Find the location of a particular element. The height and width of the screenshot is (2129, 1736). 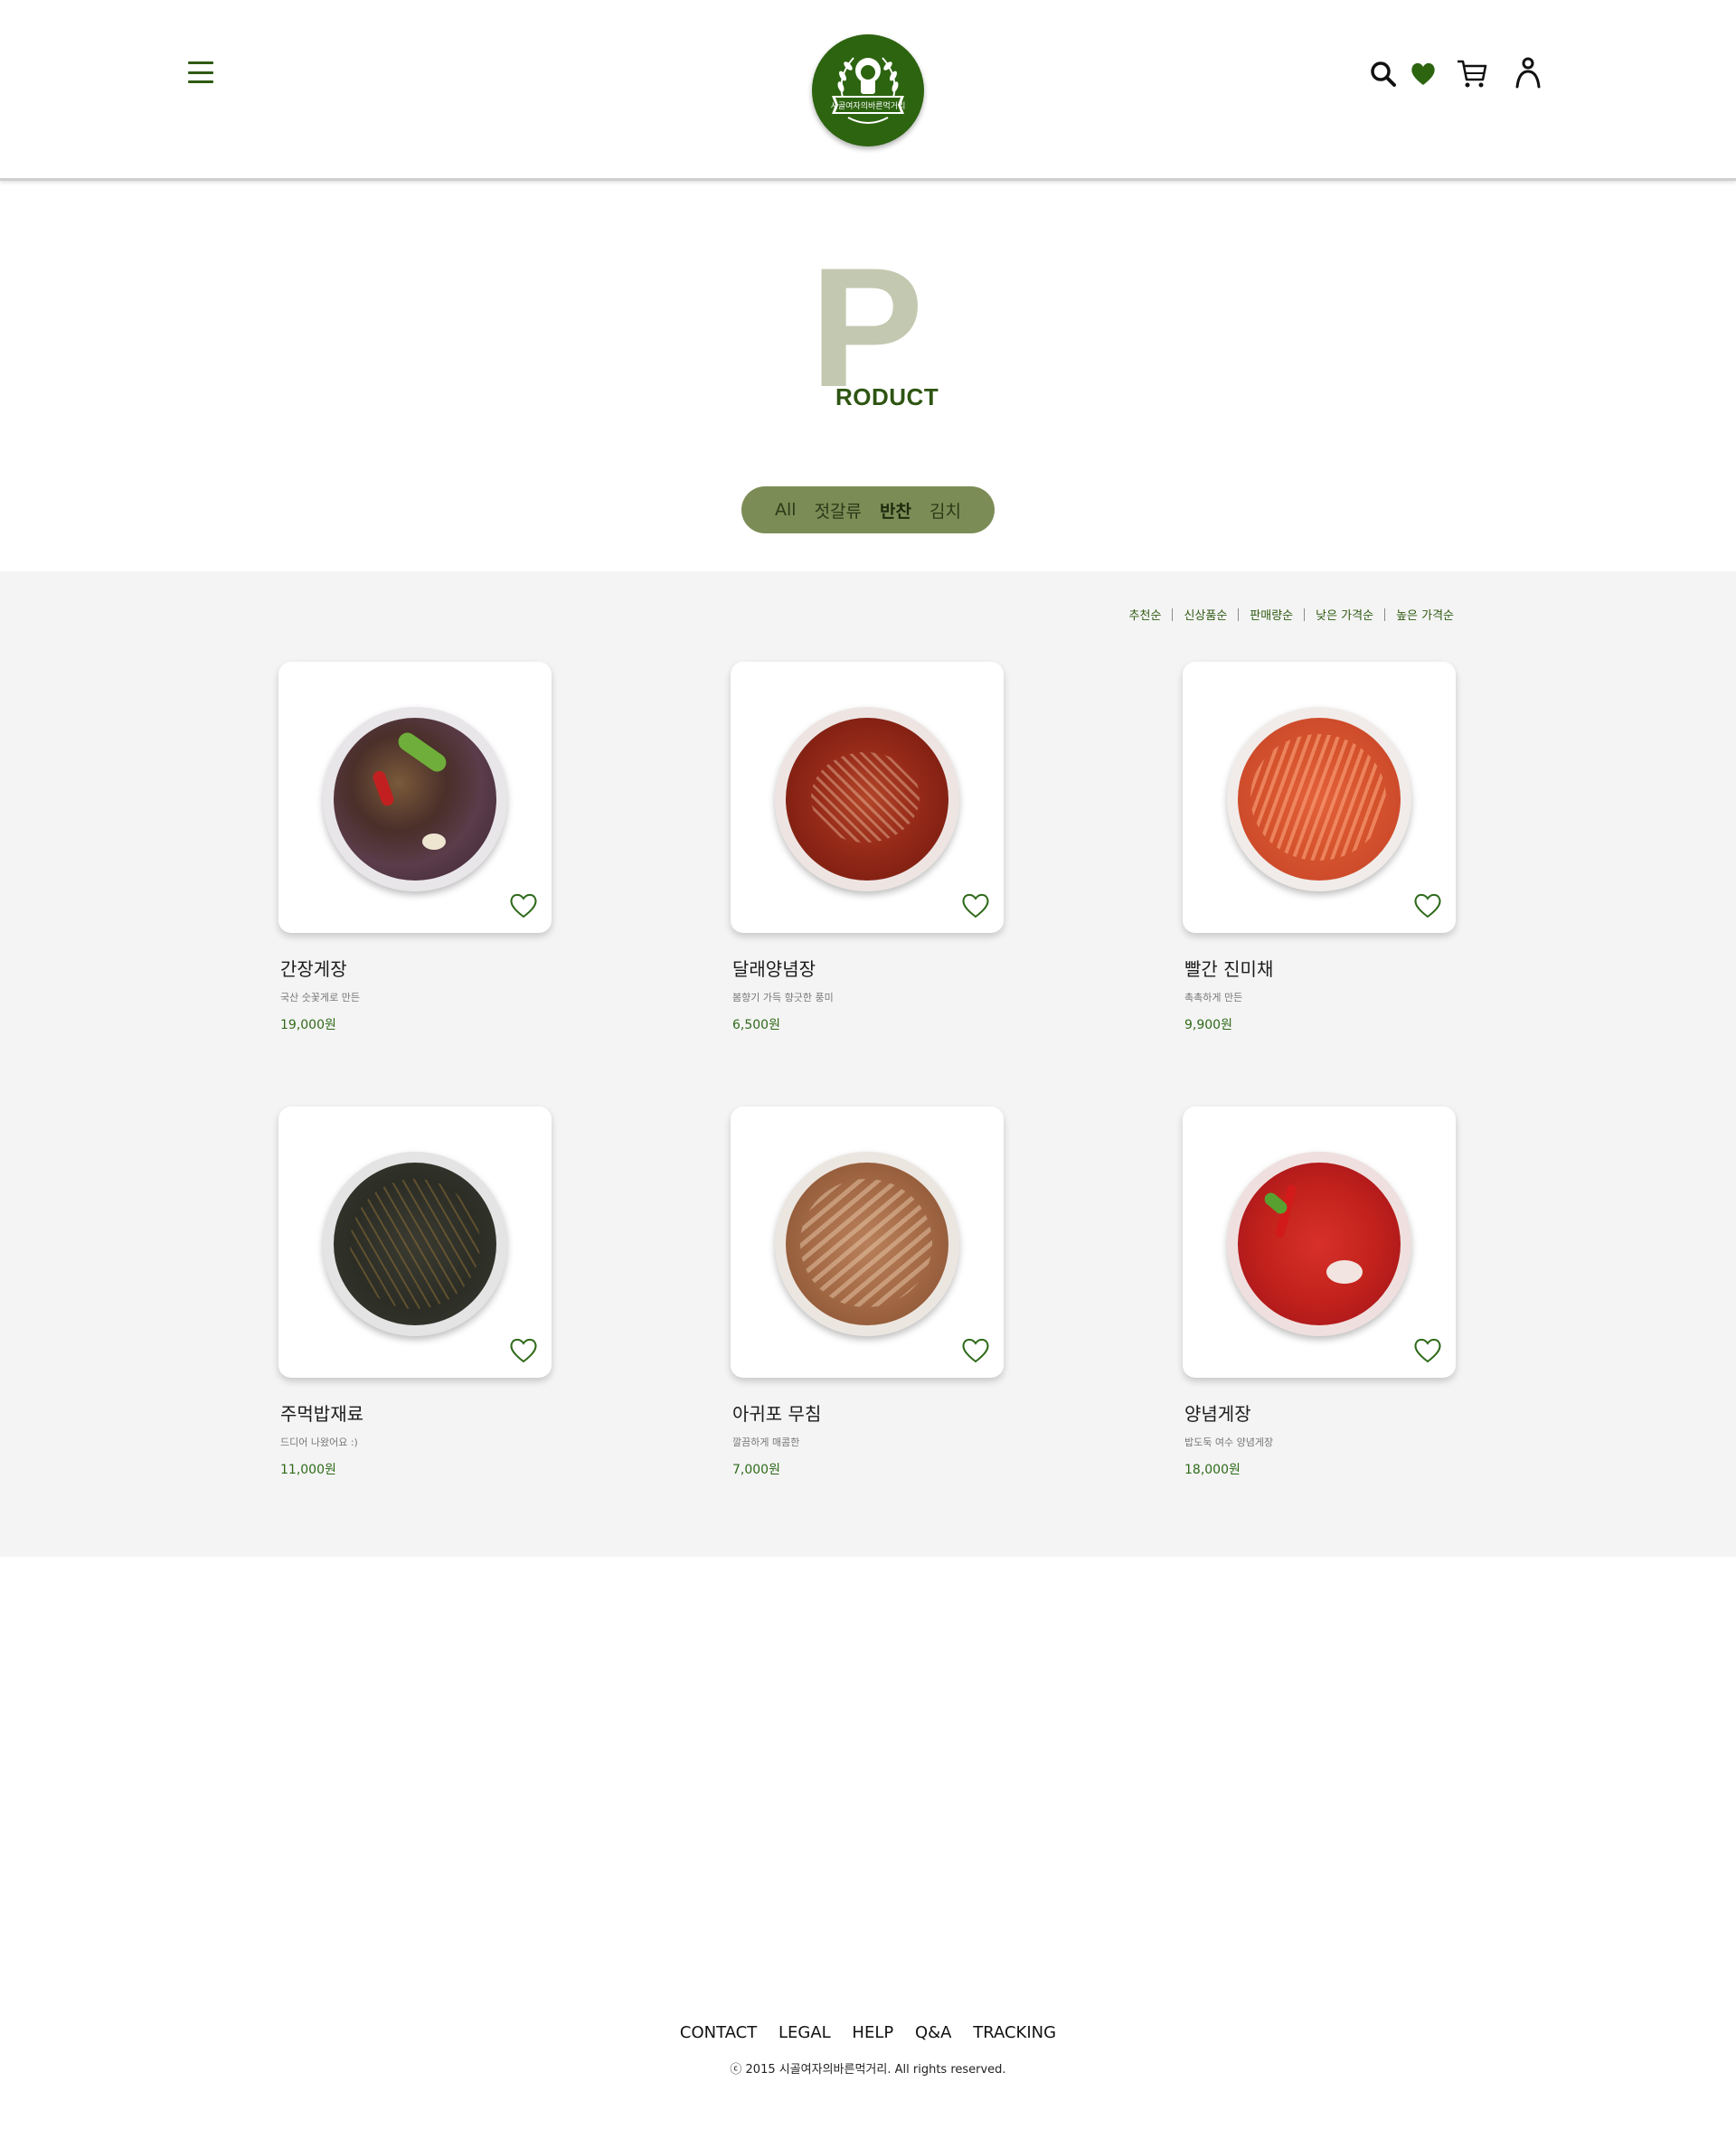

product-name: 주먹밥재료 is located at coordinates (416, 1412).